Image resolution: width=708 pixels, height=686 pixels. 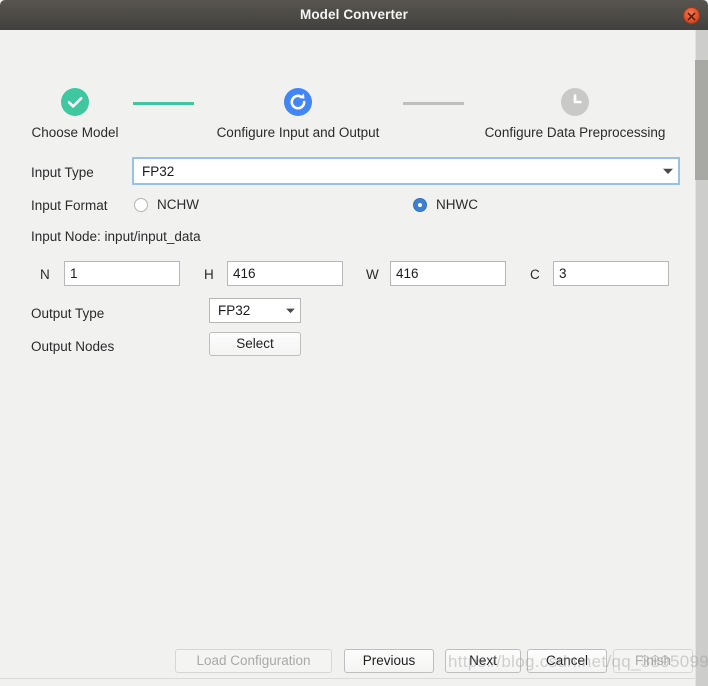 What do you see at coordinates (253, 661) in the screenshot?
I see `load-configuration-button: Load Configuration` at bounding box center [253, 661].